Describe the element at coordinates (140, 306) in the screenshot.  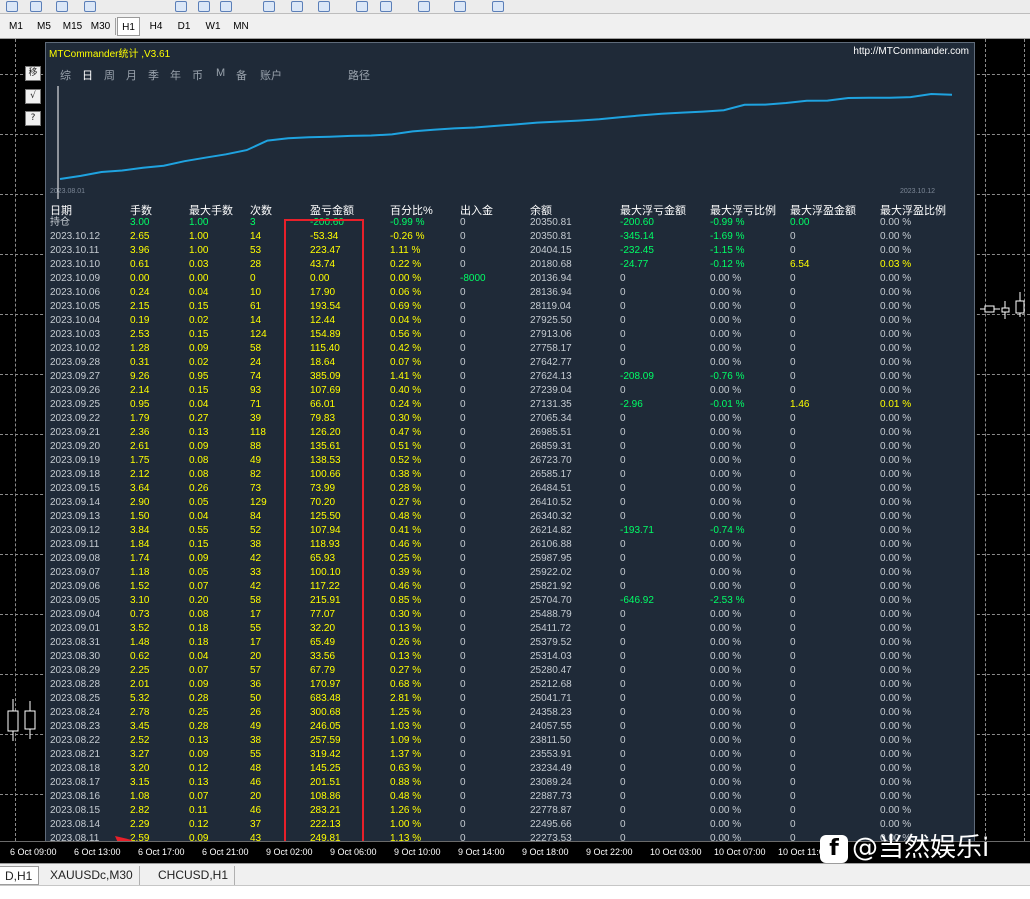
I see `table-cell: 2.15` at that location.